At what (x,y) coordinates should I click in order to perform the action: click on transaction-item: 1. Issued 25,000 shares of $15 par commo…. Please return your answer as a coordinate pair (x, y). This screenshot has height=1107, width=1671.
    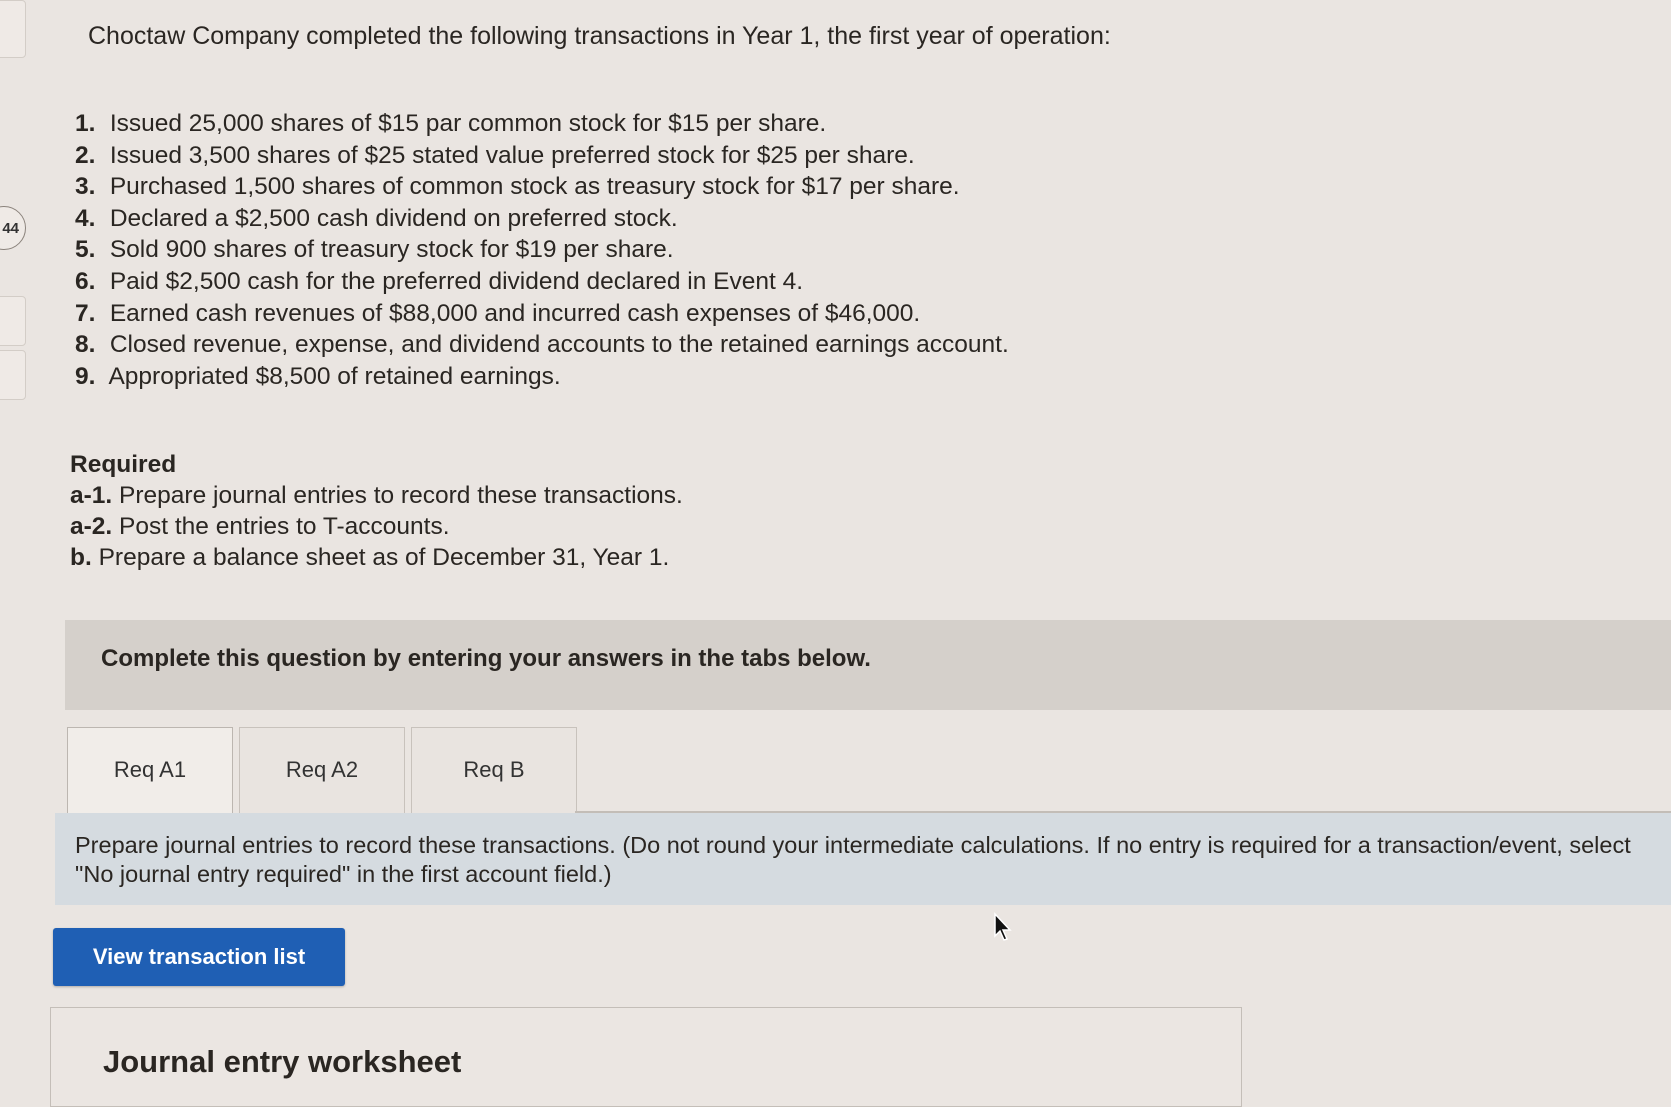
    Looking at the image, I should click on (542, 124).